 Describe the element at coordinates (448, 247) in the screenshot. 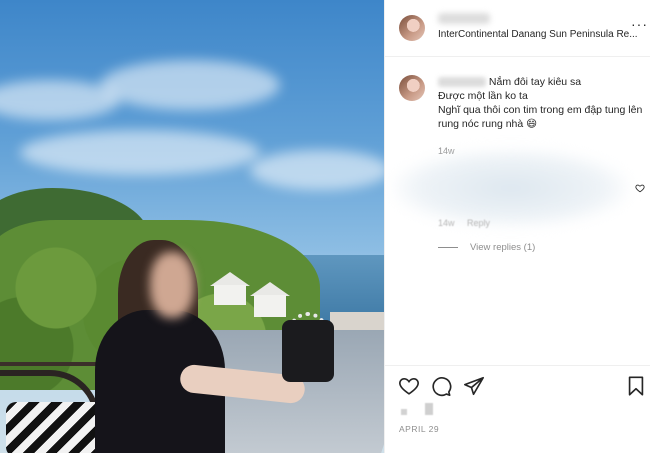

I see `view-replies-divider` at that location.